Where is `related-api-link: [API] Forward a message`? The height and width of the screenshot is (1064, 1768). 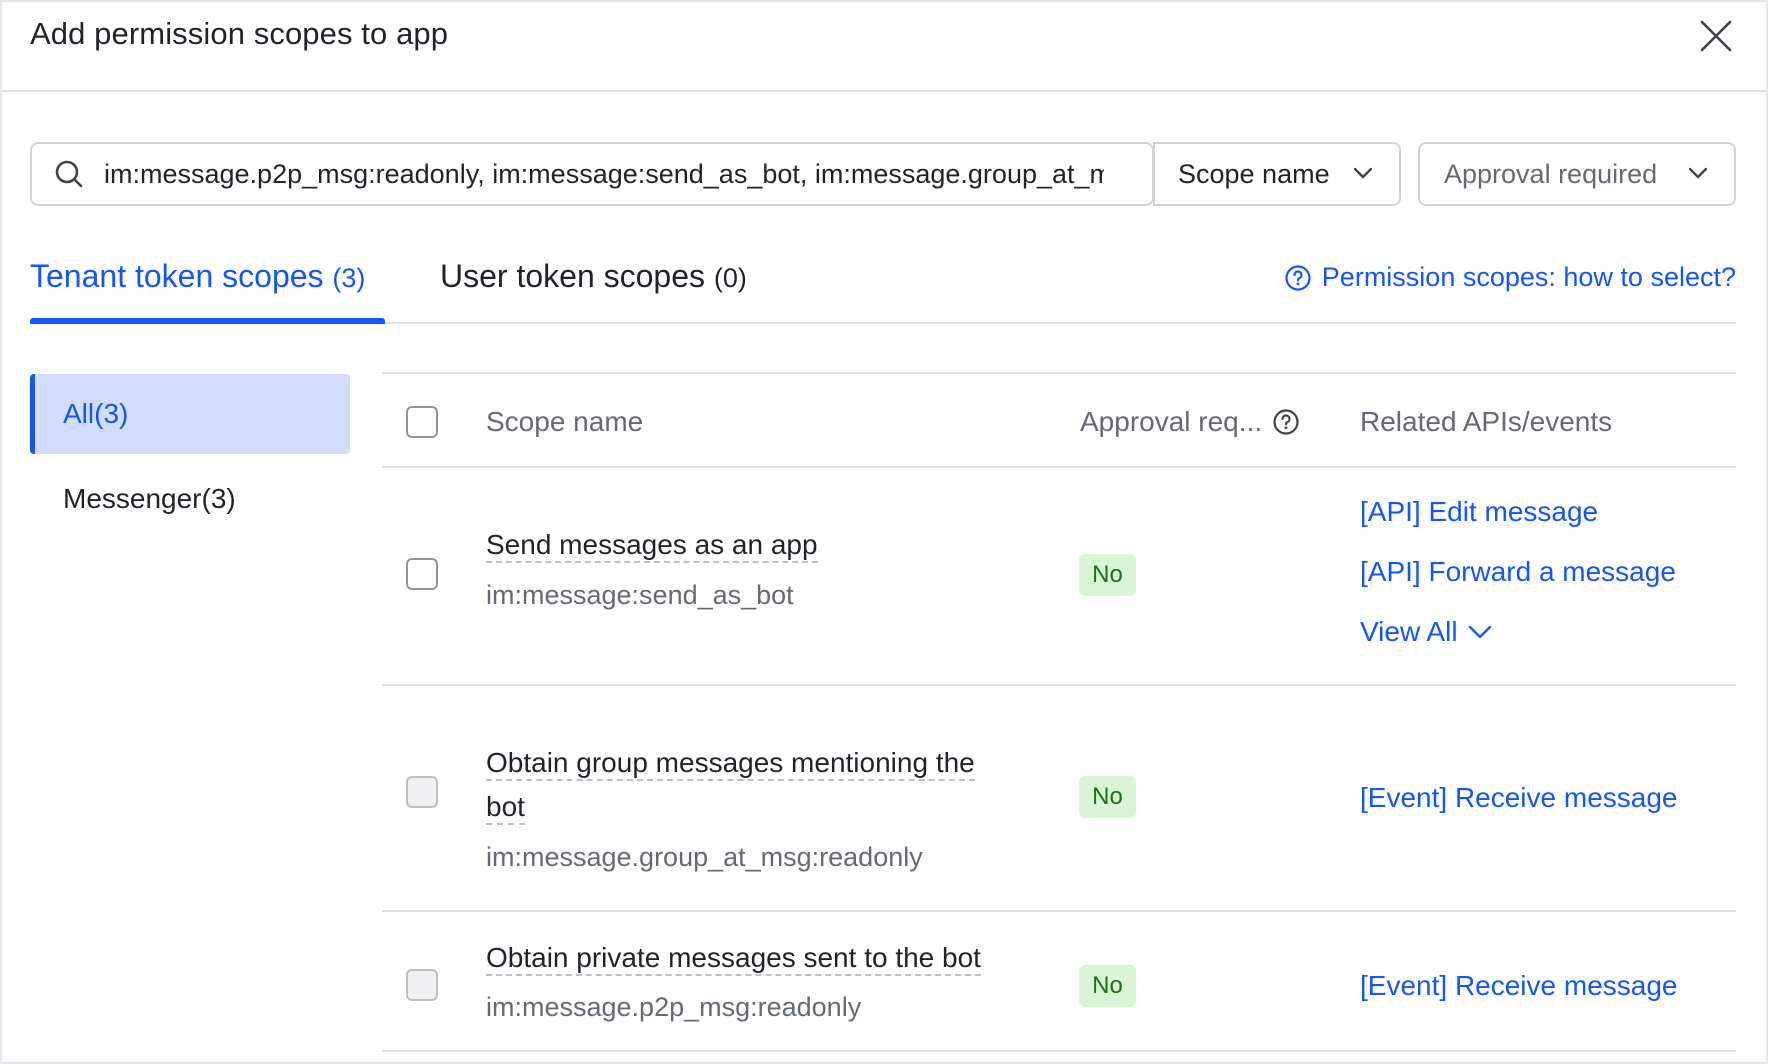
related-api-link: [API] Forward a message is located at coordinates (1518, 572).